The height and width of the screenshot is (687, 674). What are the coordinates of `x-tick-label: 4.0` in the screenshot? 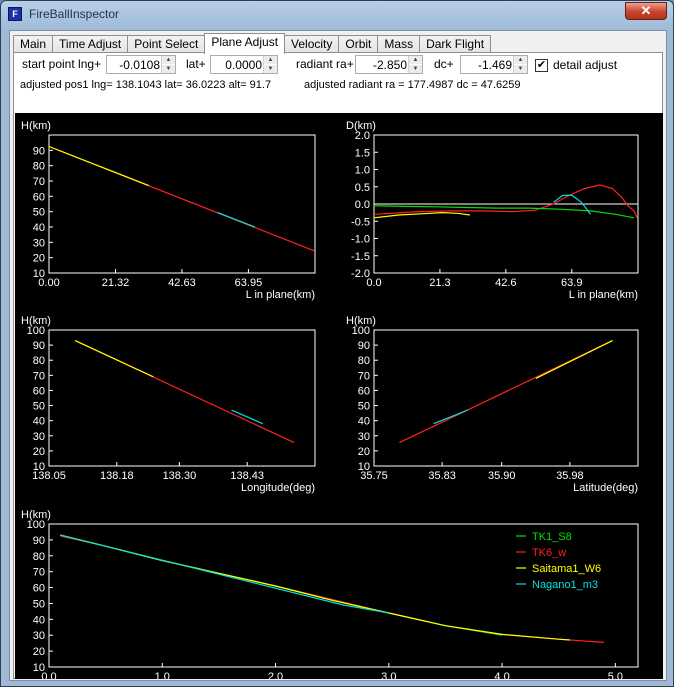 It's located at (501, 675).